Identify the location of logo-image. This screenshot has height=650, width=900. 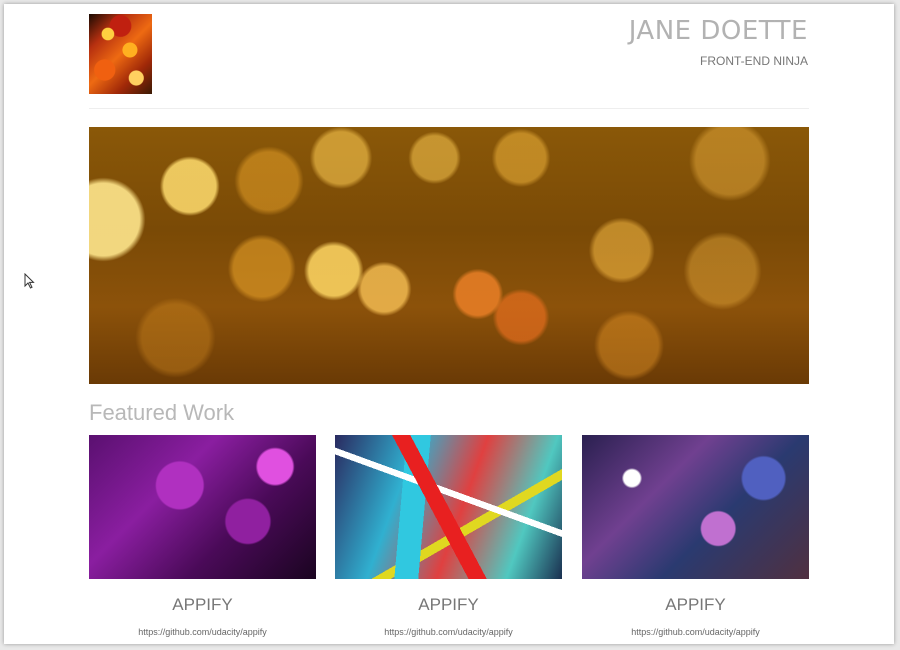
(120, 54).